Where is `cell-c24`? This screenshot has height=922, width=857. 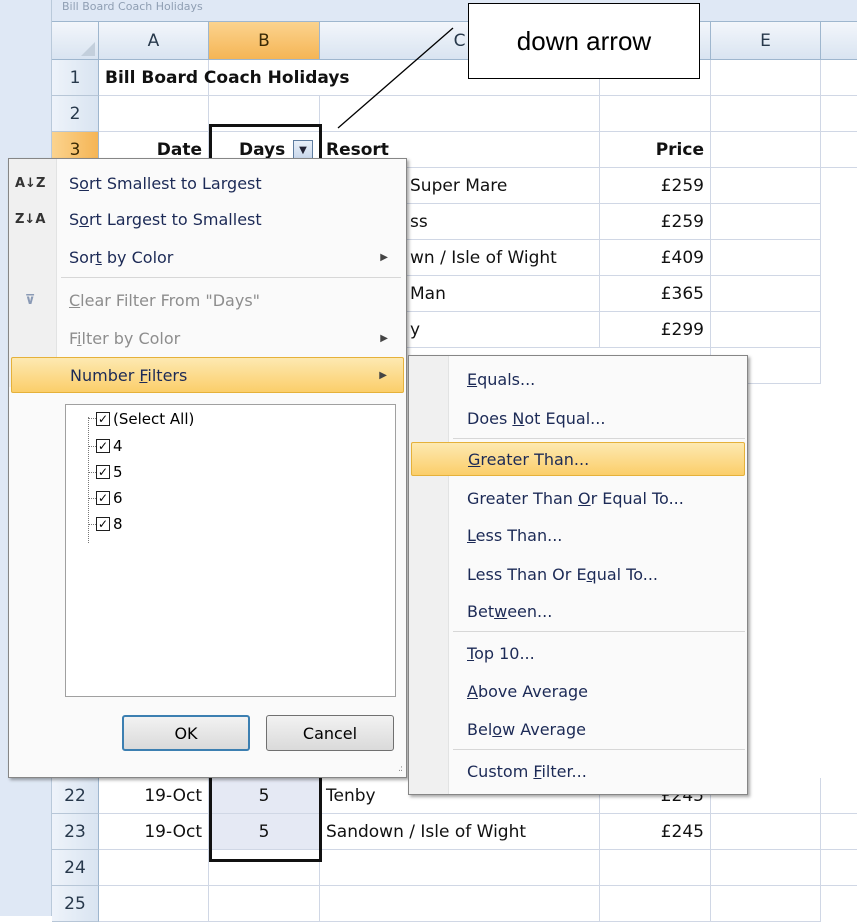 cell-c24 is located at coordinates (460, 868).